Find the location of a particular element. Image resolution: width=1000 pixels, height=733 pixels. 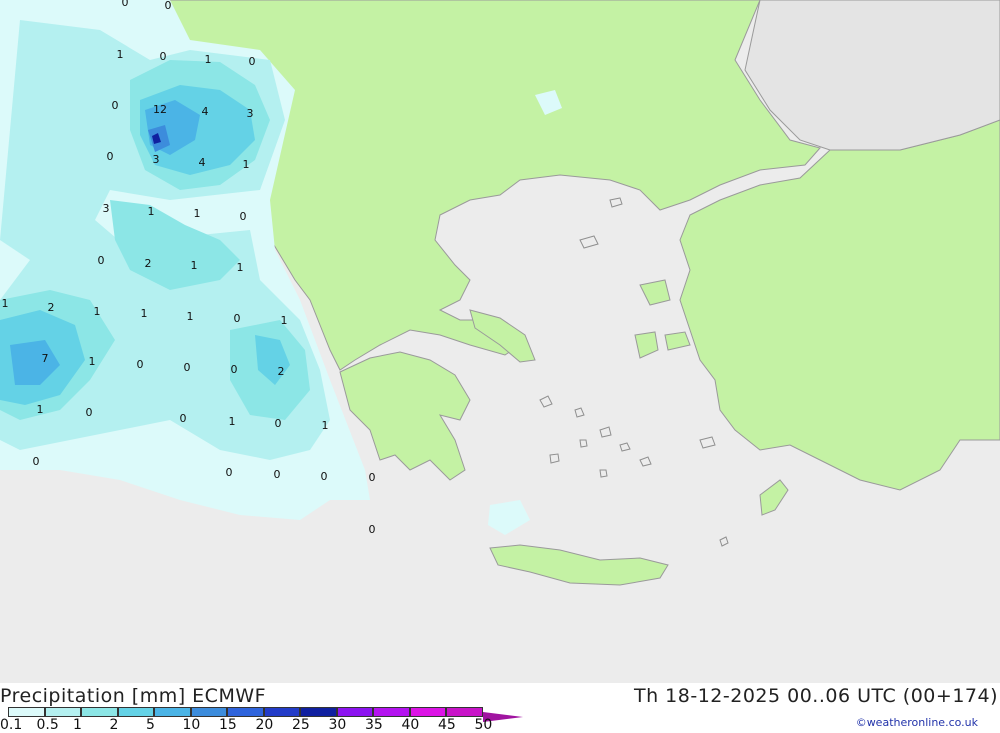

legend-tick-label: 1 is located at coordinates (77, 725).